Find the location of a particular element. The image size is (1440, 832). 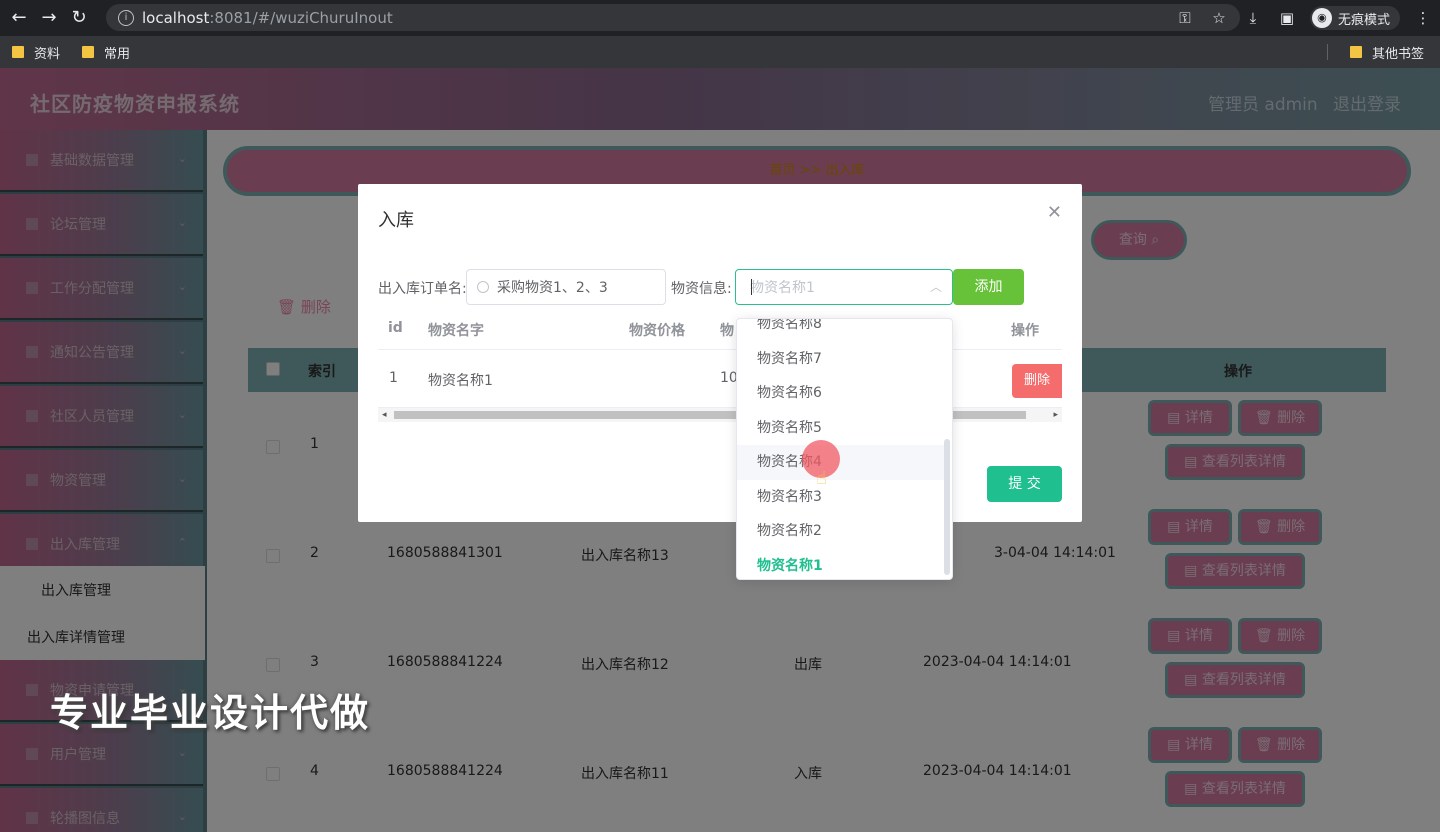

dialog-title: 入库 is located at coordinates (396, 220).